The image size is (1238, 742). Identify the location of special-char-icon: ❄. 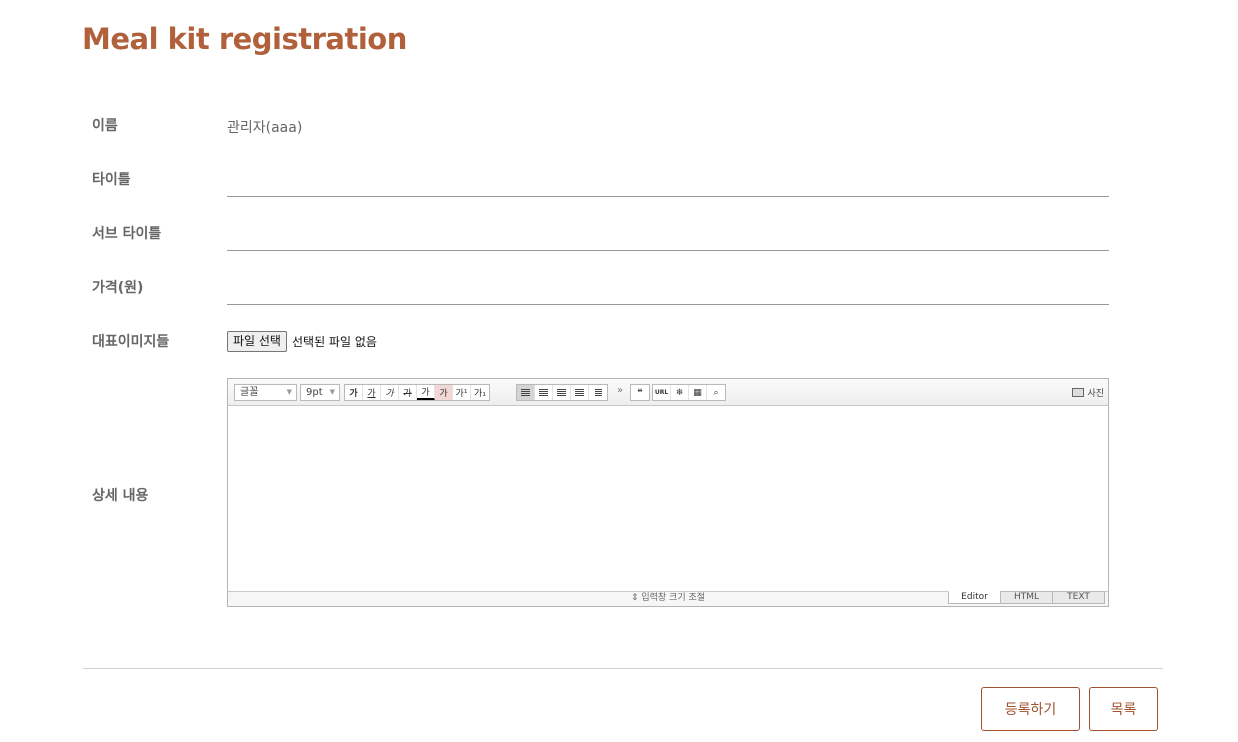
(680, 392).